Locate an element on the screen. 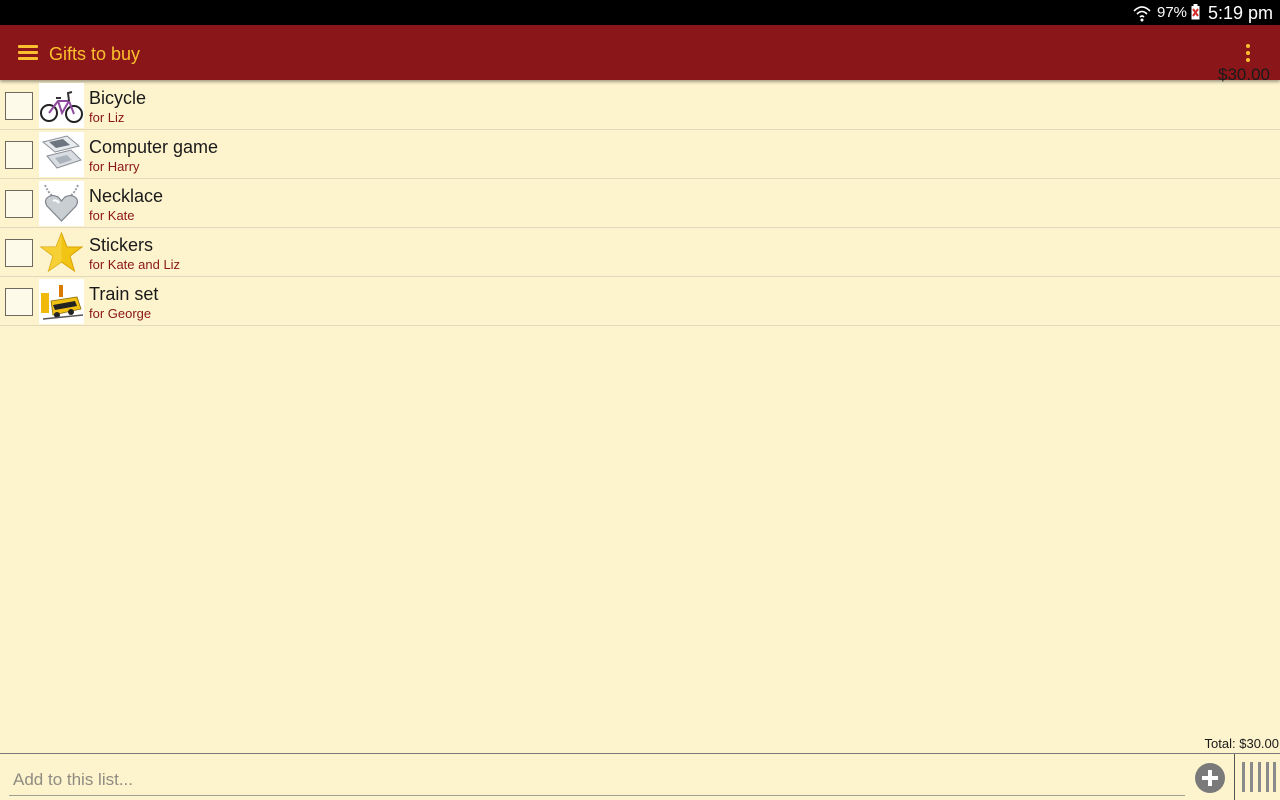 The height and width of the screenshot is (800, 1280). app-bar: Gifts to buy is located at coordinates (640, 52).